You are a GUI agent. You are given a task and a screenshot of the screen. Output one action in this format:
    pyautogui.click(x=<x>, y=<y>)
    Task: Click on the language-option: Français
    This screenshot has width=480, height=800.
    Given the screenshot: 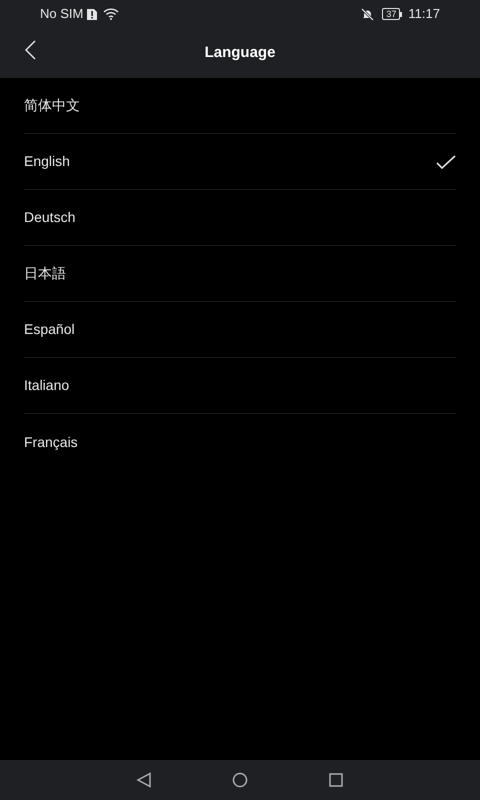 What is the action you would take?
    pyautogui.click(x=240, y=442)
    